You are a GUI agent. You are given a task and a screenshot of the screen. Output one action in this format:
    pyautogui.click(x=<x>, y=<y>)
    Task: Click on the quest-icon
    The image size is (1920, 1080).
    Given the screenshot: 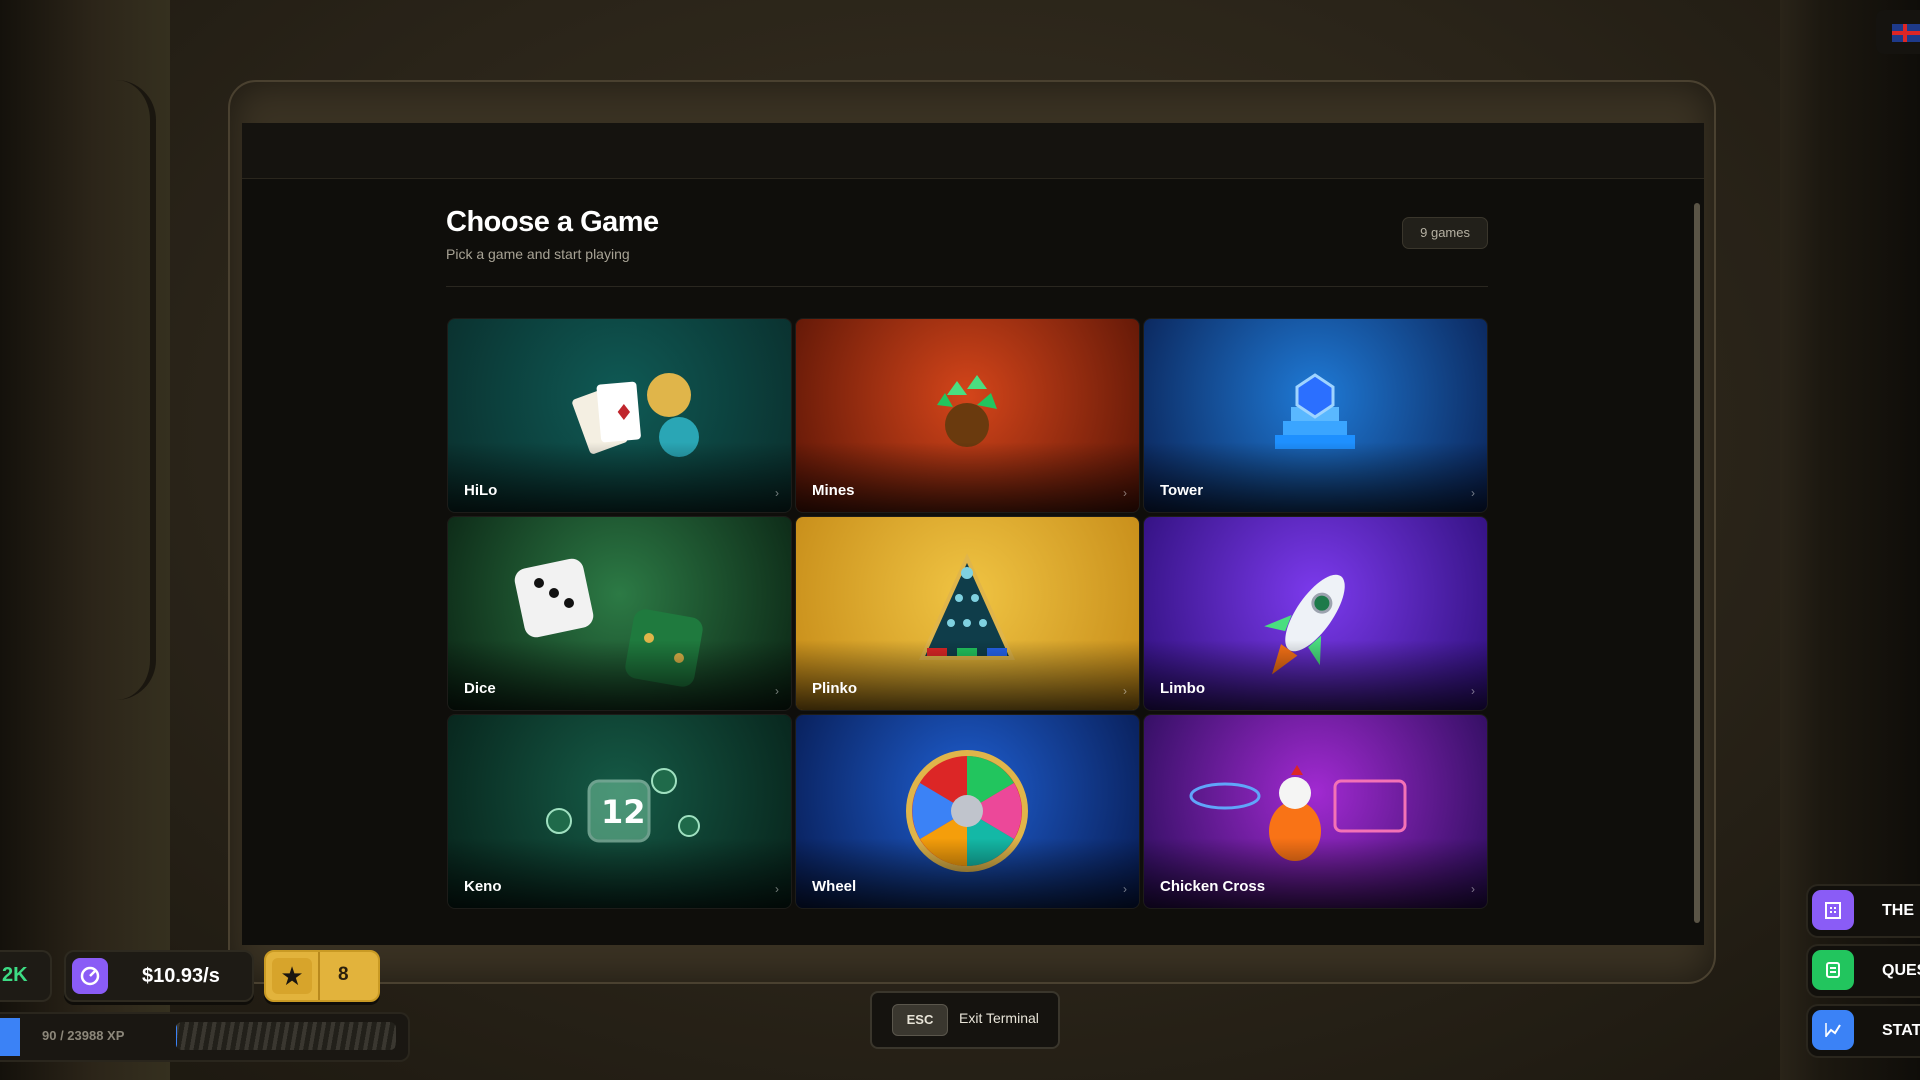 What is the action you would take?
    pyautogui.click(x=1833, y=970)
    